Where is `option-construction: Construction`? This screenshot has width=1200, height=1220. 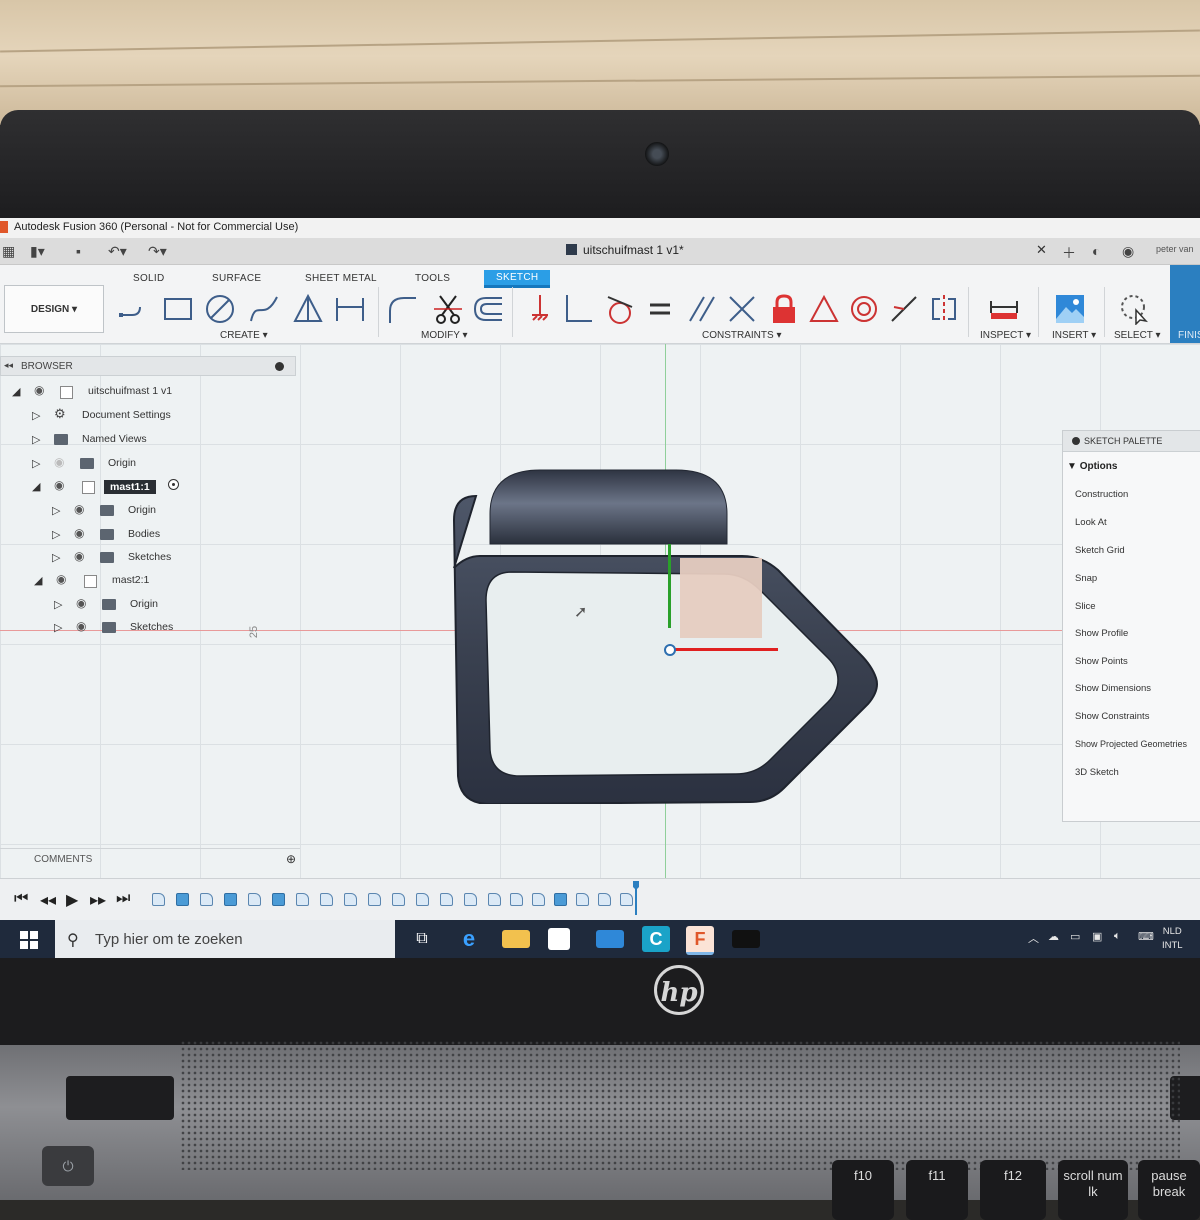
option-construction: Construction is located at coordinates (1101, 494).